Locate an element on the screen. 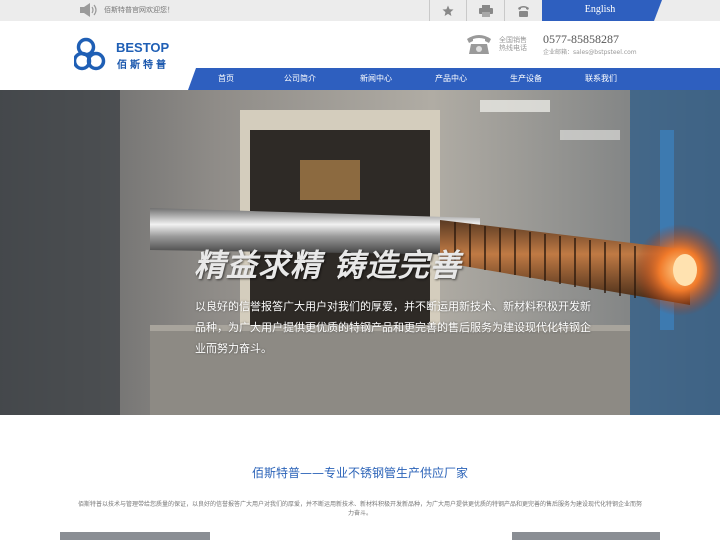 This screenshot has width=720, height=540. banner-slogan: 精益求精 铸造完善 is located at coordinates (328, 266).